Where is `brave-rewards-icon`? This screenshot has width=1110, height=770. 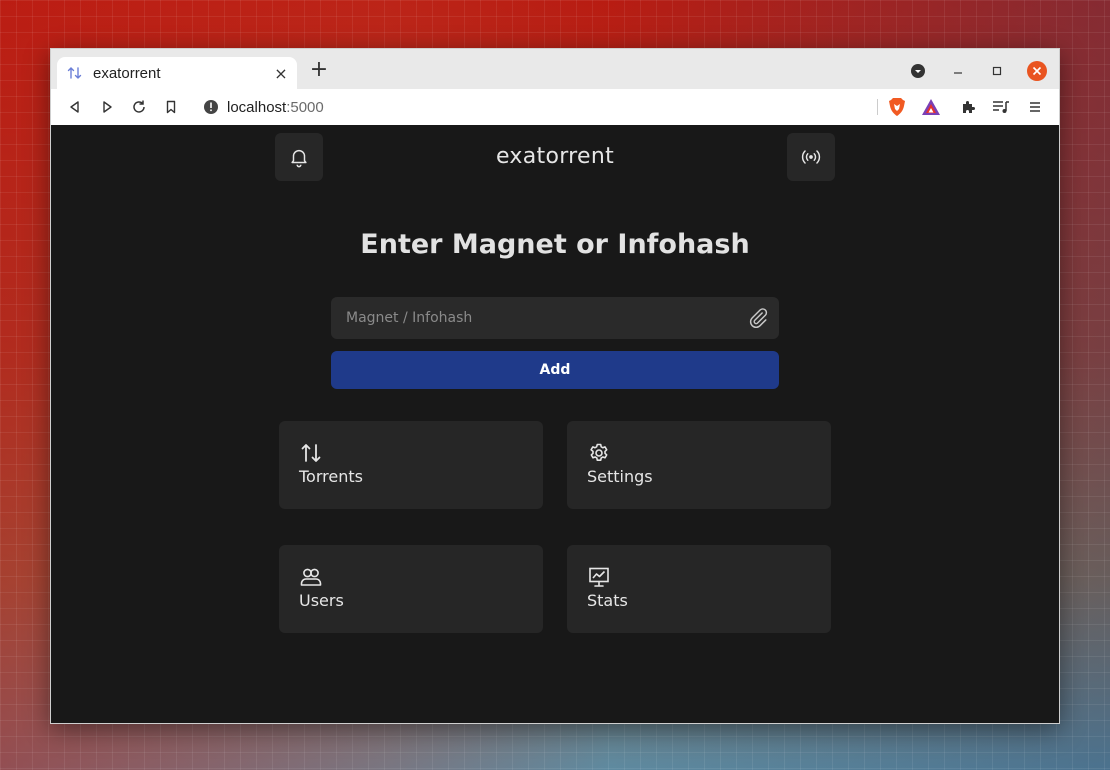
brave-rewards-icon is located at coordinates (931, 107).